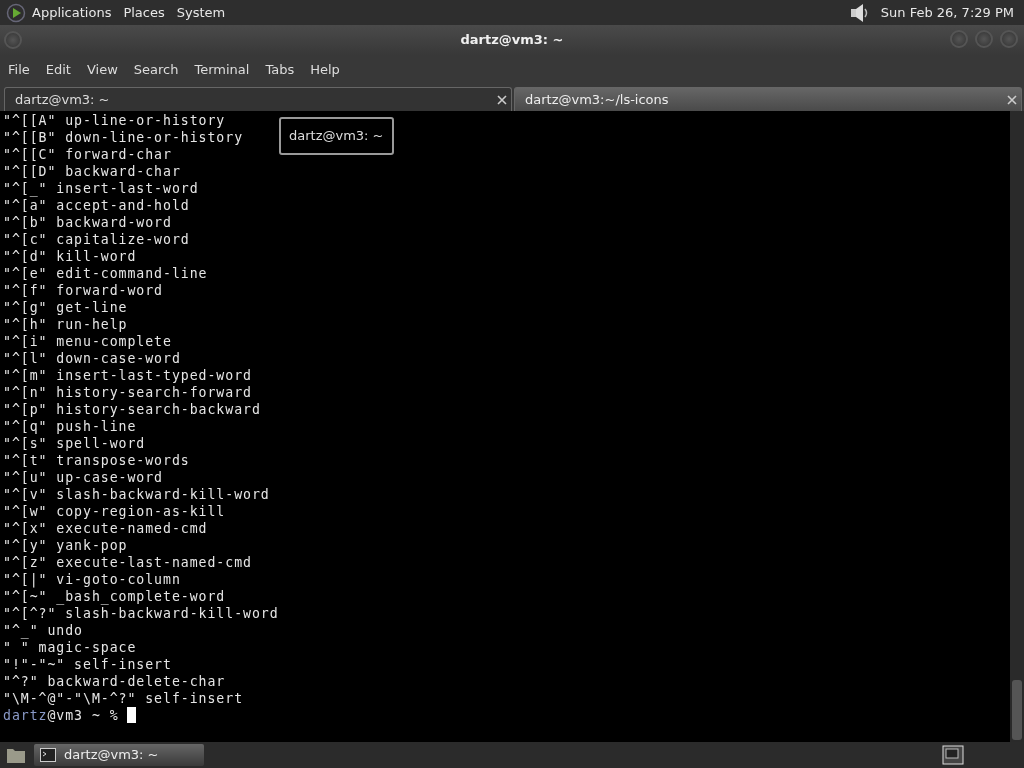 The height and width of the screenshot is (768, 1024). Describe the element at coordinates (114, 511) in the screenshot. I see `terminal-line: "^[w" copy-region-as-kill` at that location.